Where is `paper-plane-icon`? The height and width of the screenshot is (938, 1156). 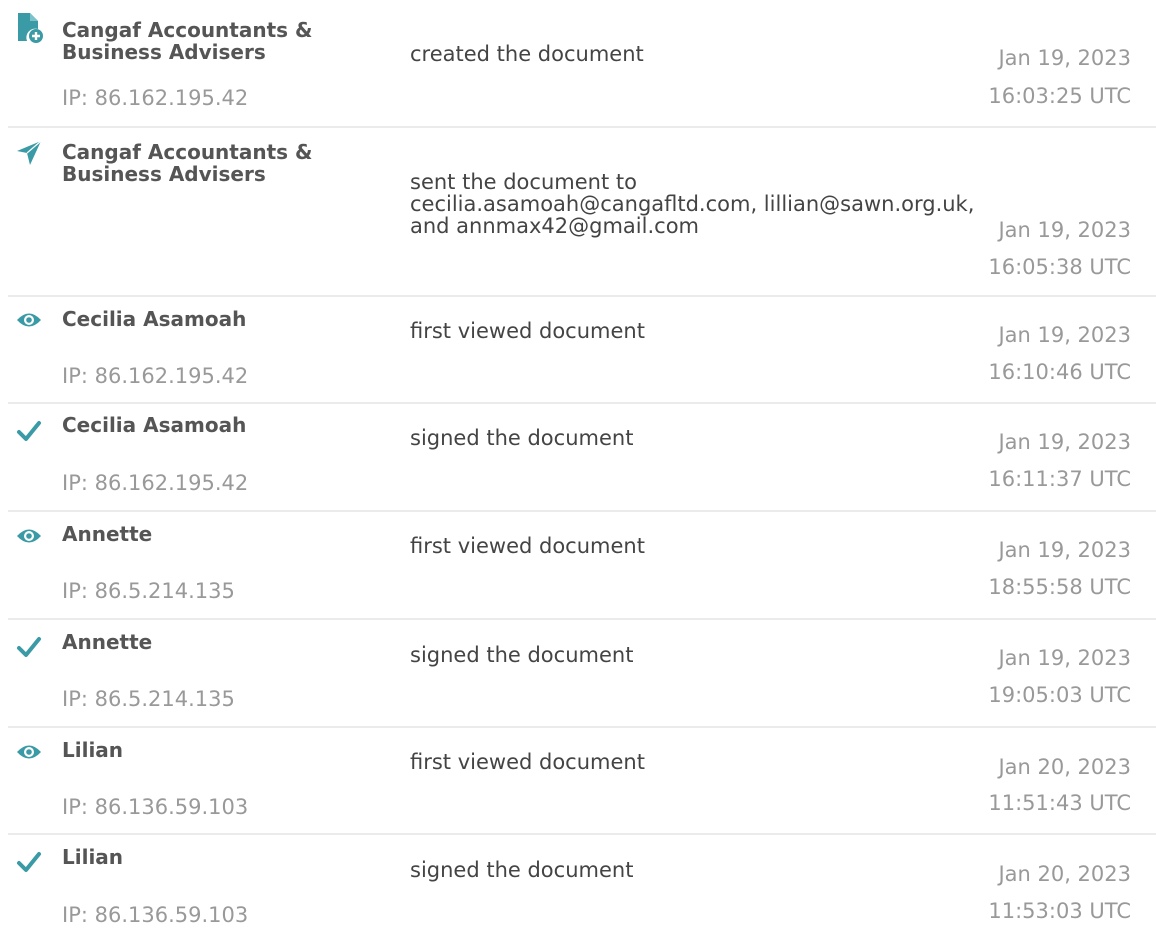
paper-plane-icon is located at coordinates (29, 153).